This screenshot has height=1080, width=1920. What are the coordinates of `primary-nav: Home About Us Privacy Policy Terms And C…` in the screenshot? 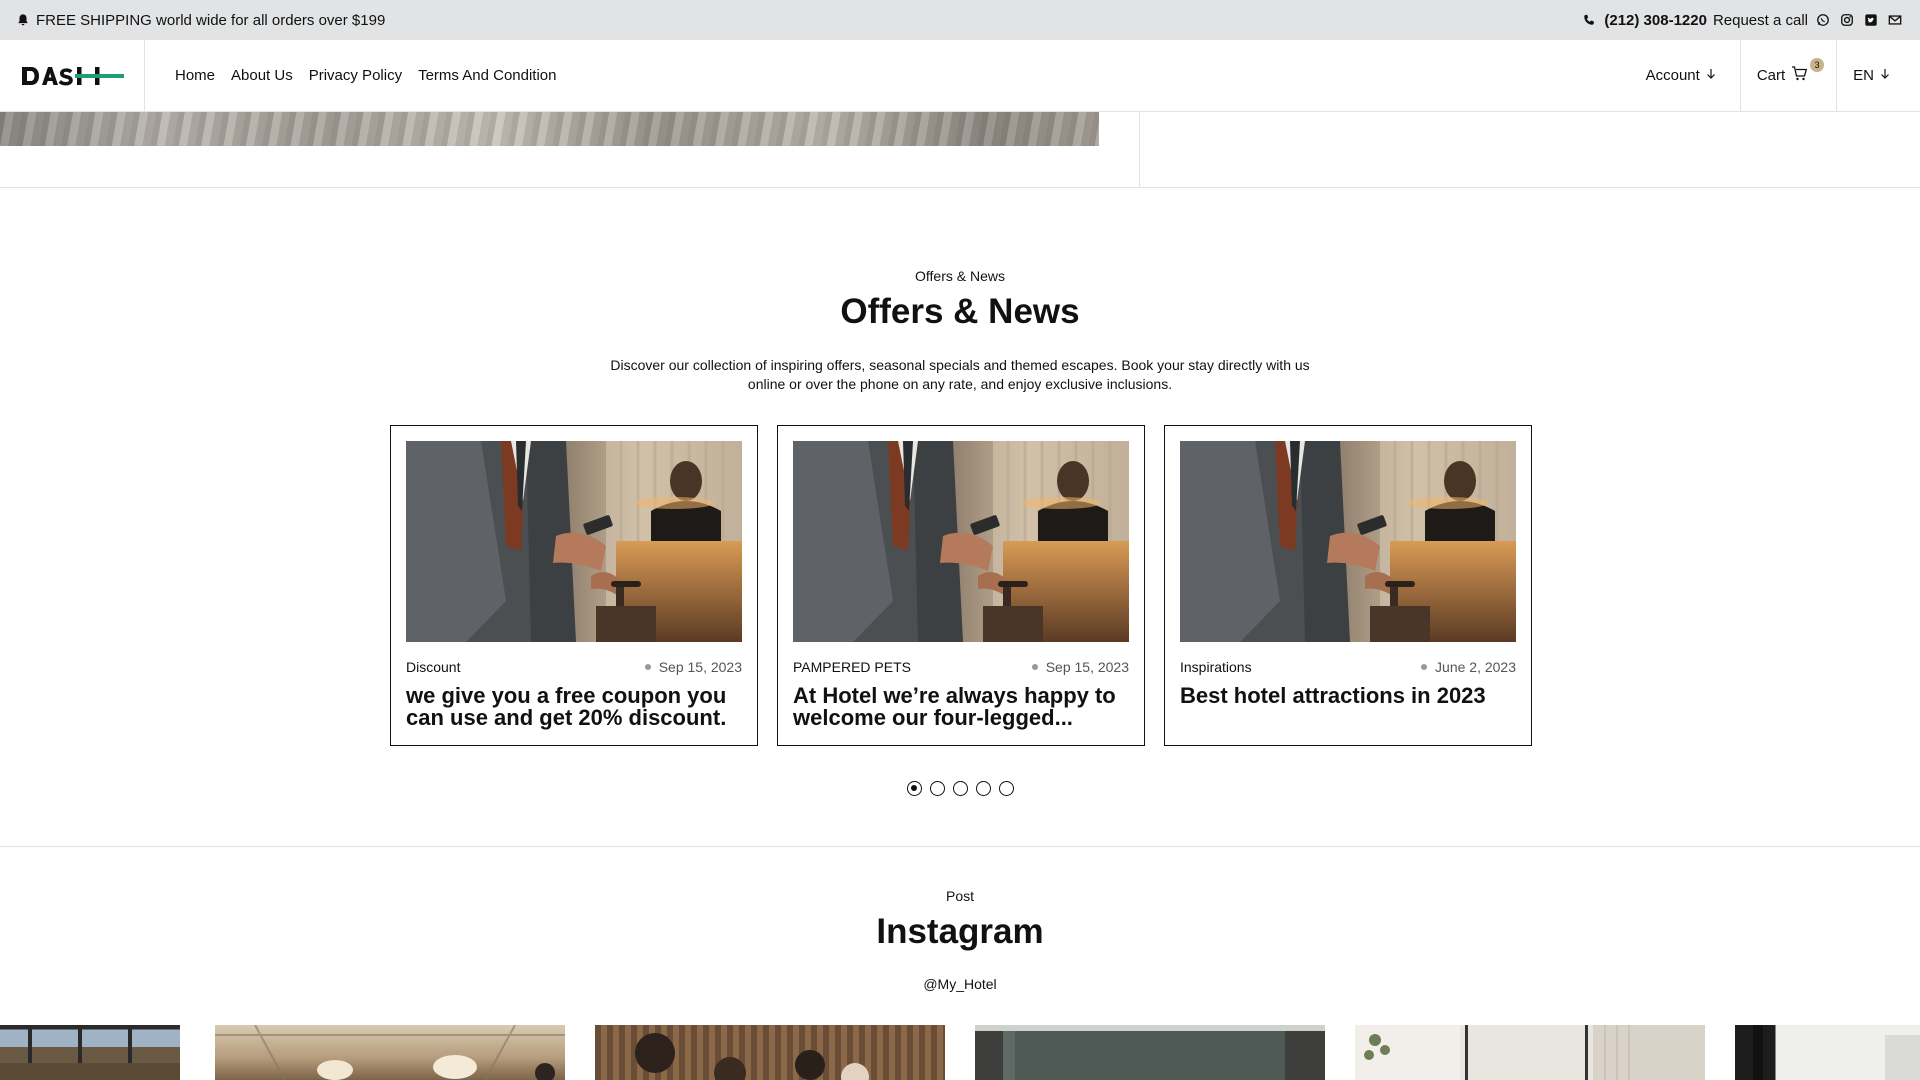 It's located at (350, 75).